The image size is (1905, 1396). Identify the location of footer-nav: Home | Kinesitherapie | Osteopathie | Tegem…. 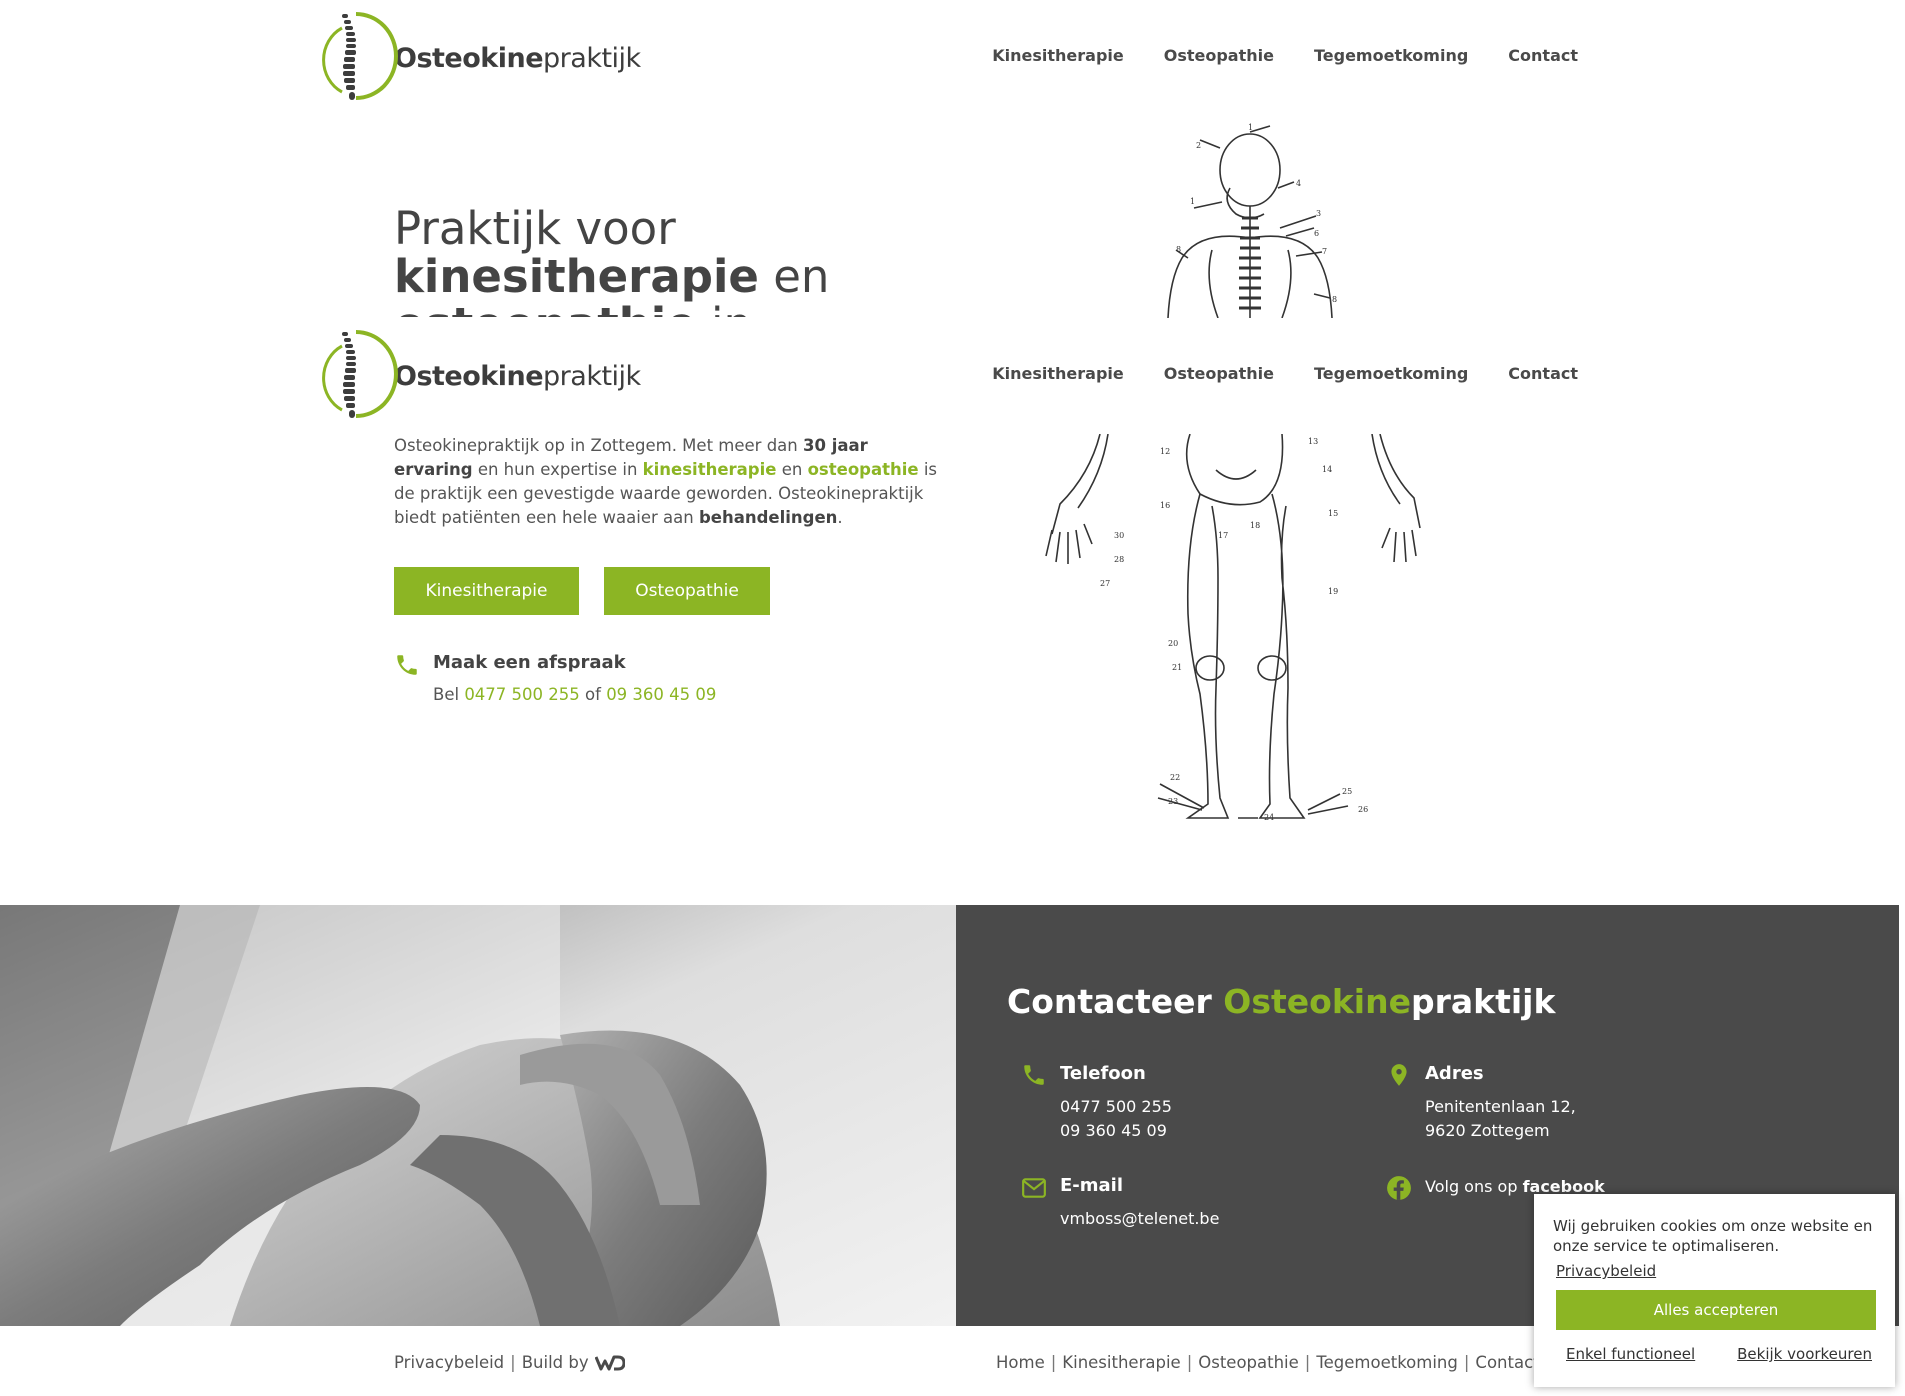
(1268, 1362).